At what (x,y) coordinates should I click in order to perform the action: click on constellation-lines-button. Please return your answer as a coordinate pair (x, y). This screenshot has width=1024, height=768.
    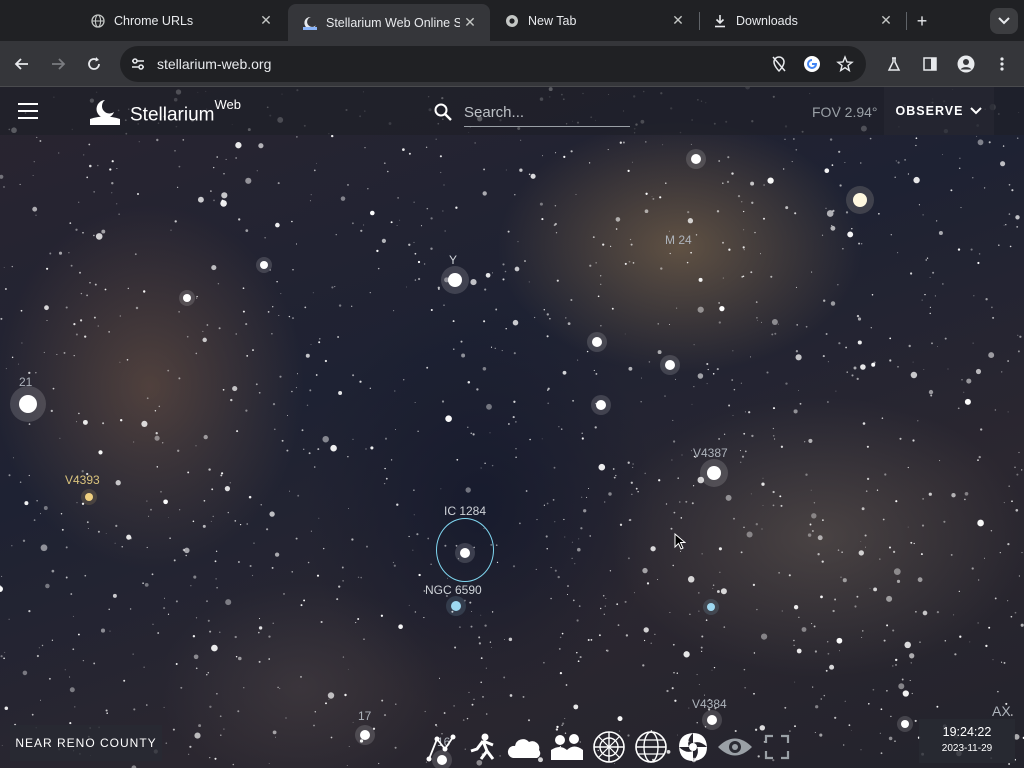
    Looking at the image, I should click on (441, 747).